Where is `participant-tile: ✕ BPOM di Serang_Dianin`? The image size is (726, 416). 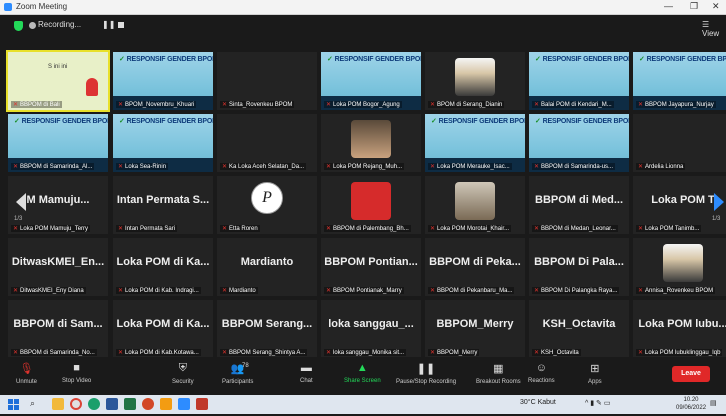
participant-tile: ✕ BPOM di Serang_Dianin is located at coordinates (475, 81).